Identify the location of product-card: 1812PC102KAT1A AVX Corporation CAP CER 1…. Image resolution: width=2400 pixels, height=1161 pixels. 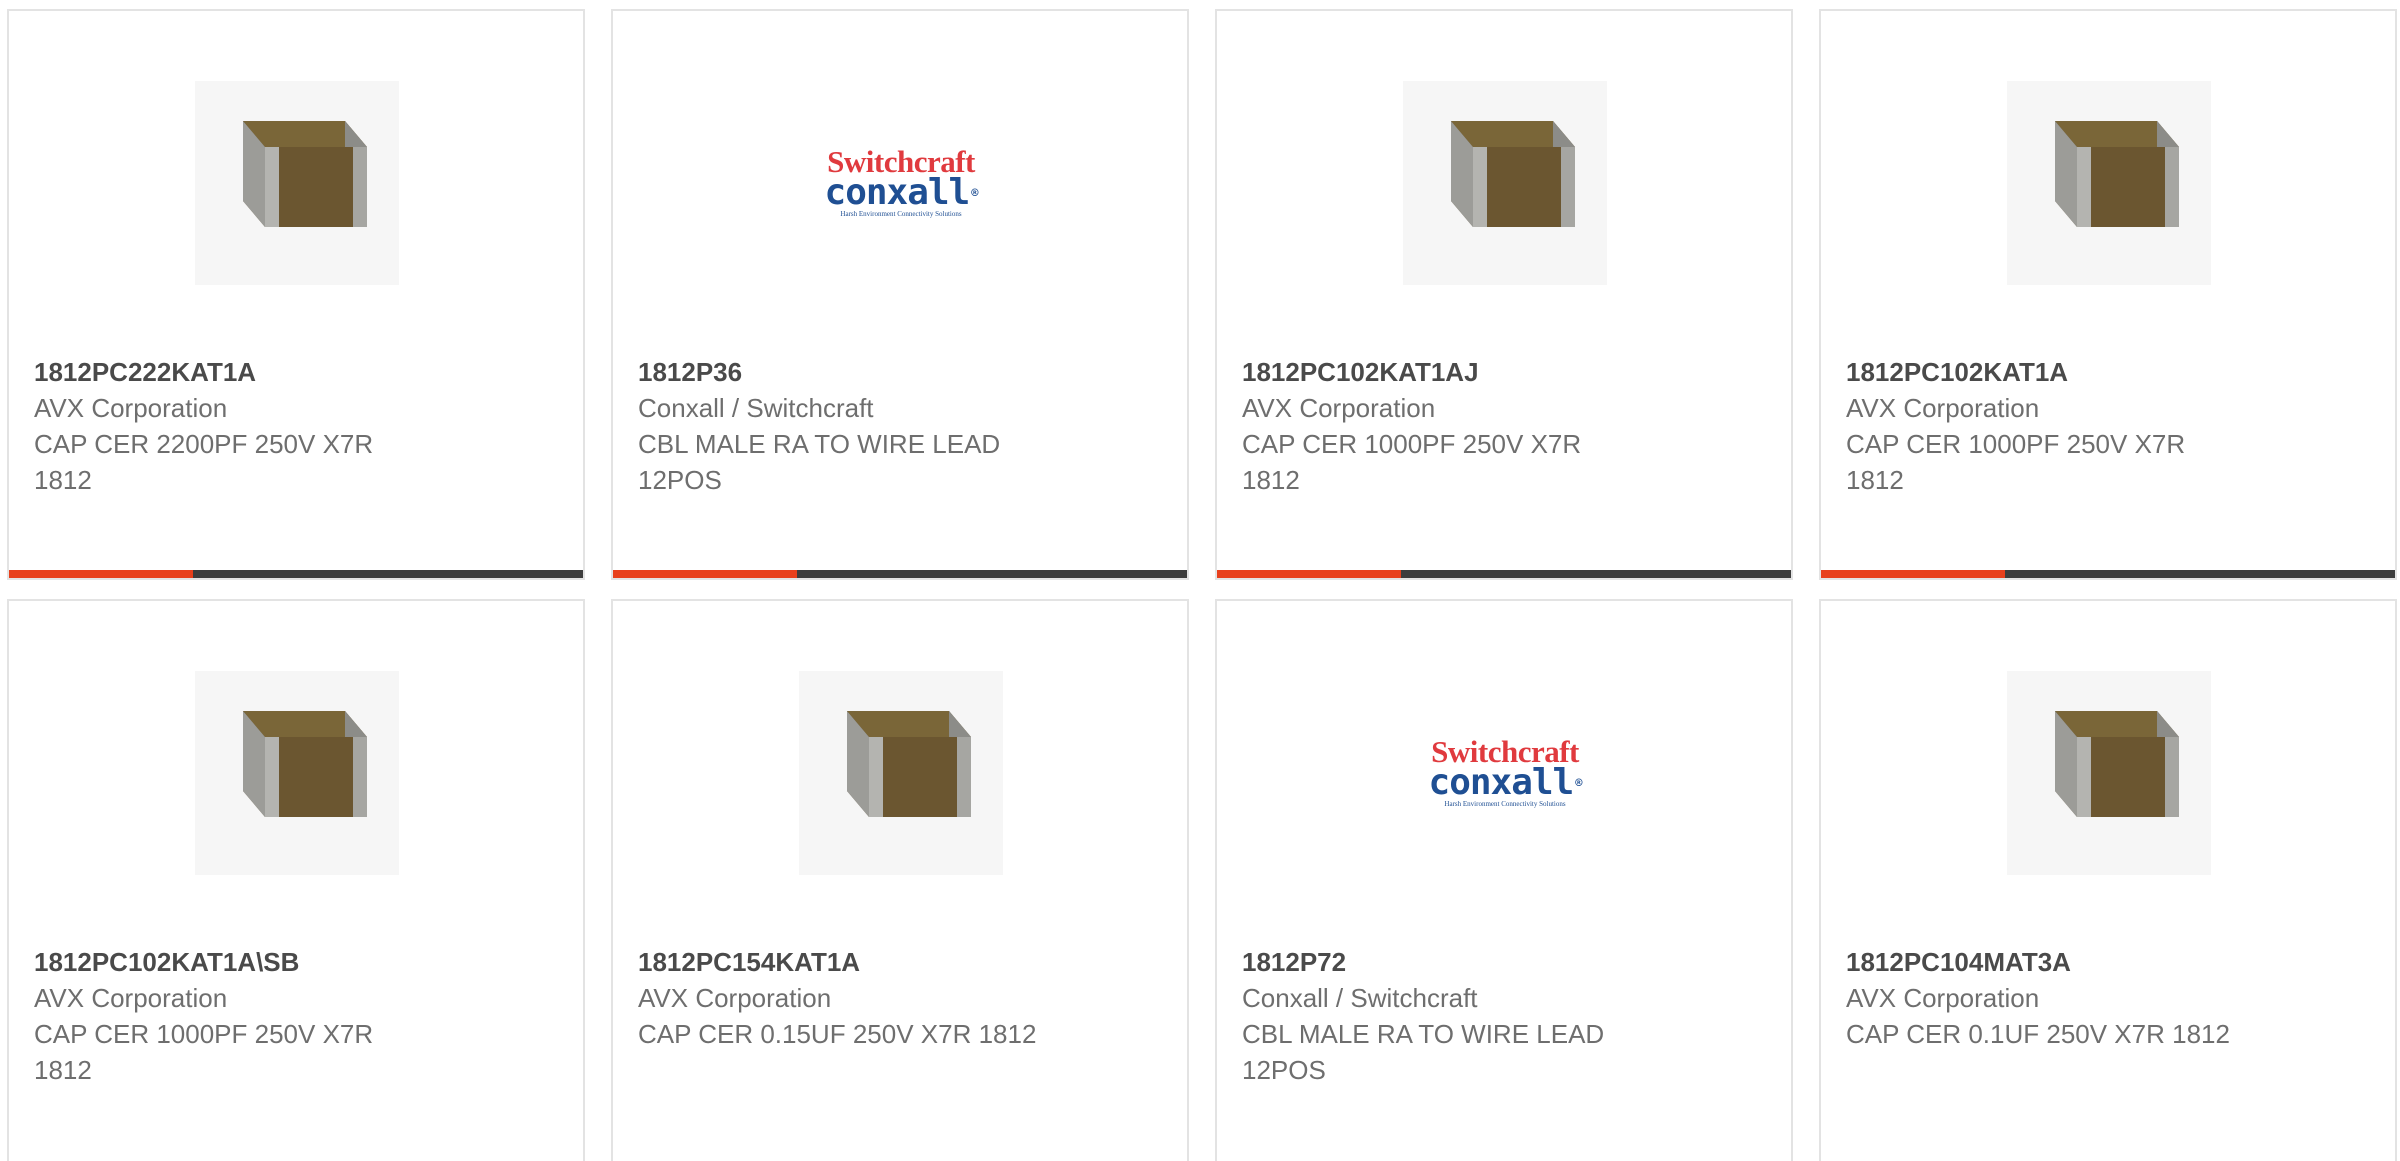
(2108, 294).